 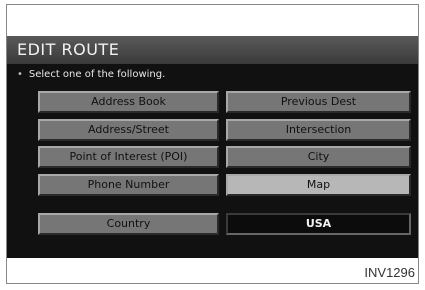 I want to click on address-street-button: Address/Street, so click(x=128, y=130).